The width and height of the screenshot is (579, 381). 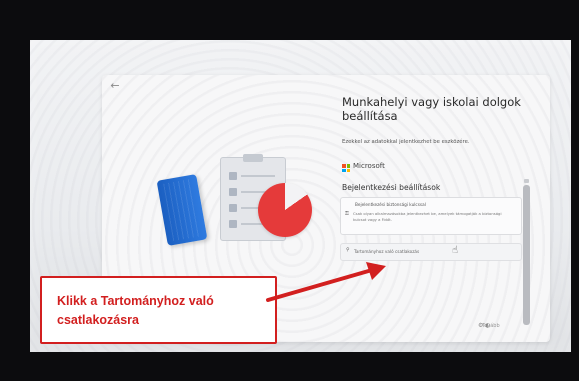 I want to click on back-arrow-icon: ←, so click(x=115, y=85).